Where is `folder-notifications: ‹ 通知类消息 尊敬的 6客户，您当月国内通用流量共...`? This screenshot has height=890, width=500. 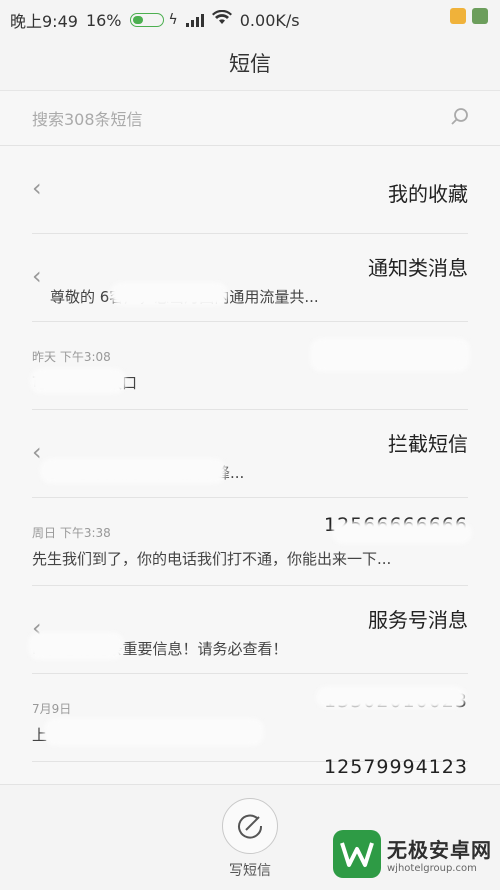 folder-notifications: ‹ 通知类消息 尊敬的 6客户，您当月国内通用流量共... is located at coordinates (250, 278).